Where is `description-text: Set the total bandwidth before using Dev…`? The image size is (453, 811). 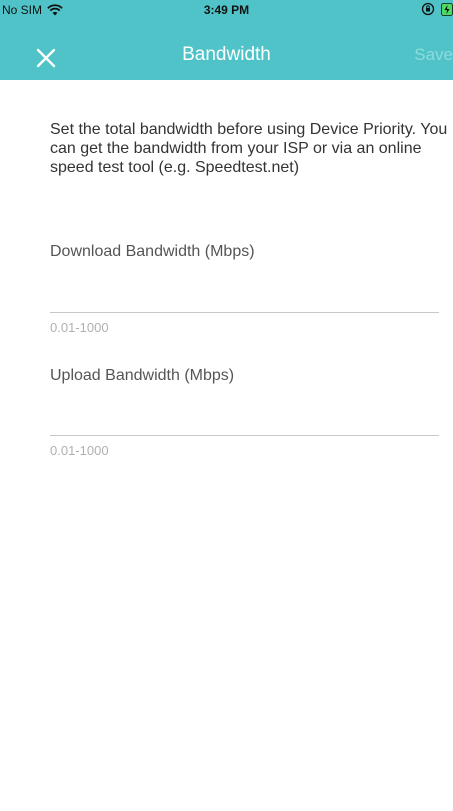 description-text: Set the total bandwidth before using Dev… is located at coordinates (249, 148).